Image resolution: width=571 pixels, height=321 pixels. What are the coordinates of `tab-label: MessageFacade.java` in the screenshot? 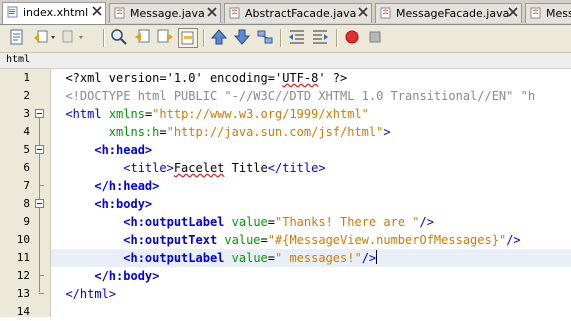 It's located at (453, 13).